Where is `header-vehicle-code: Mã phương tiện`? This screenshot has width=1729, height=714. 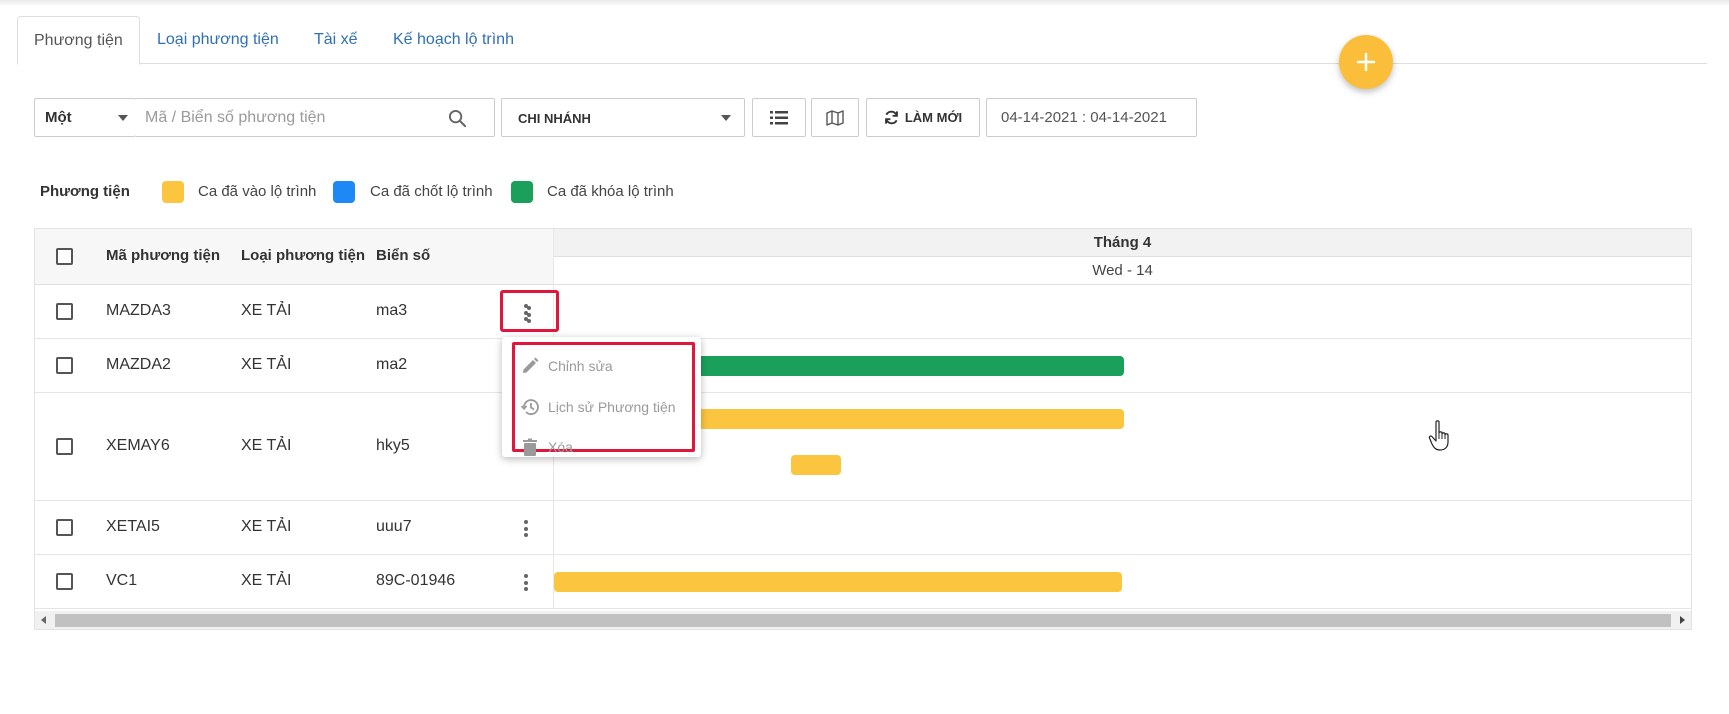 header-vehicle-code: Mã phương tiện is located at coordinates (163, 255).